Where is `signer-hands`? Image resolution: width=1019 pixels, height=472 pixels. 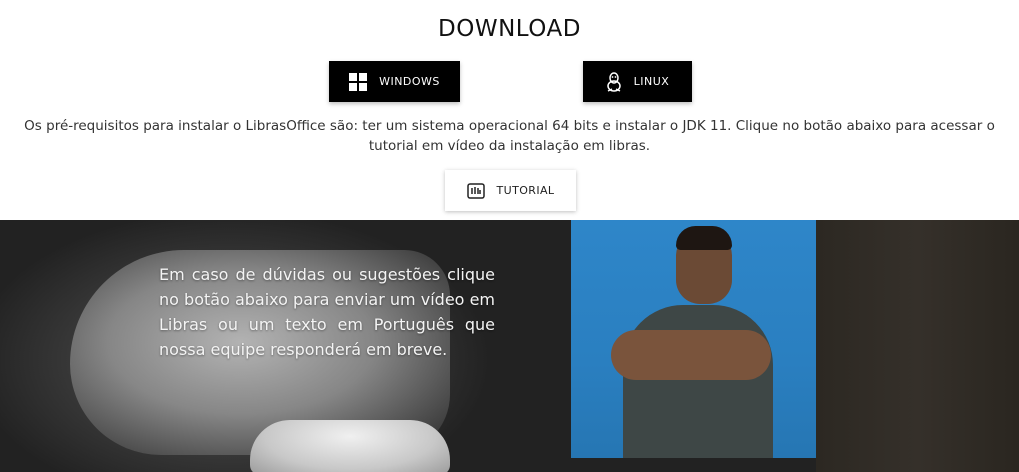
signer-hands is located at coordinates (691, 355).